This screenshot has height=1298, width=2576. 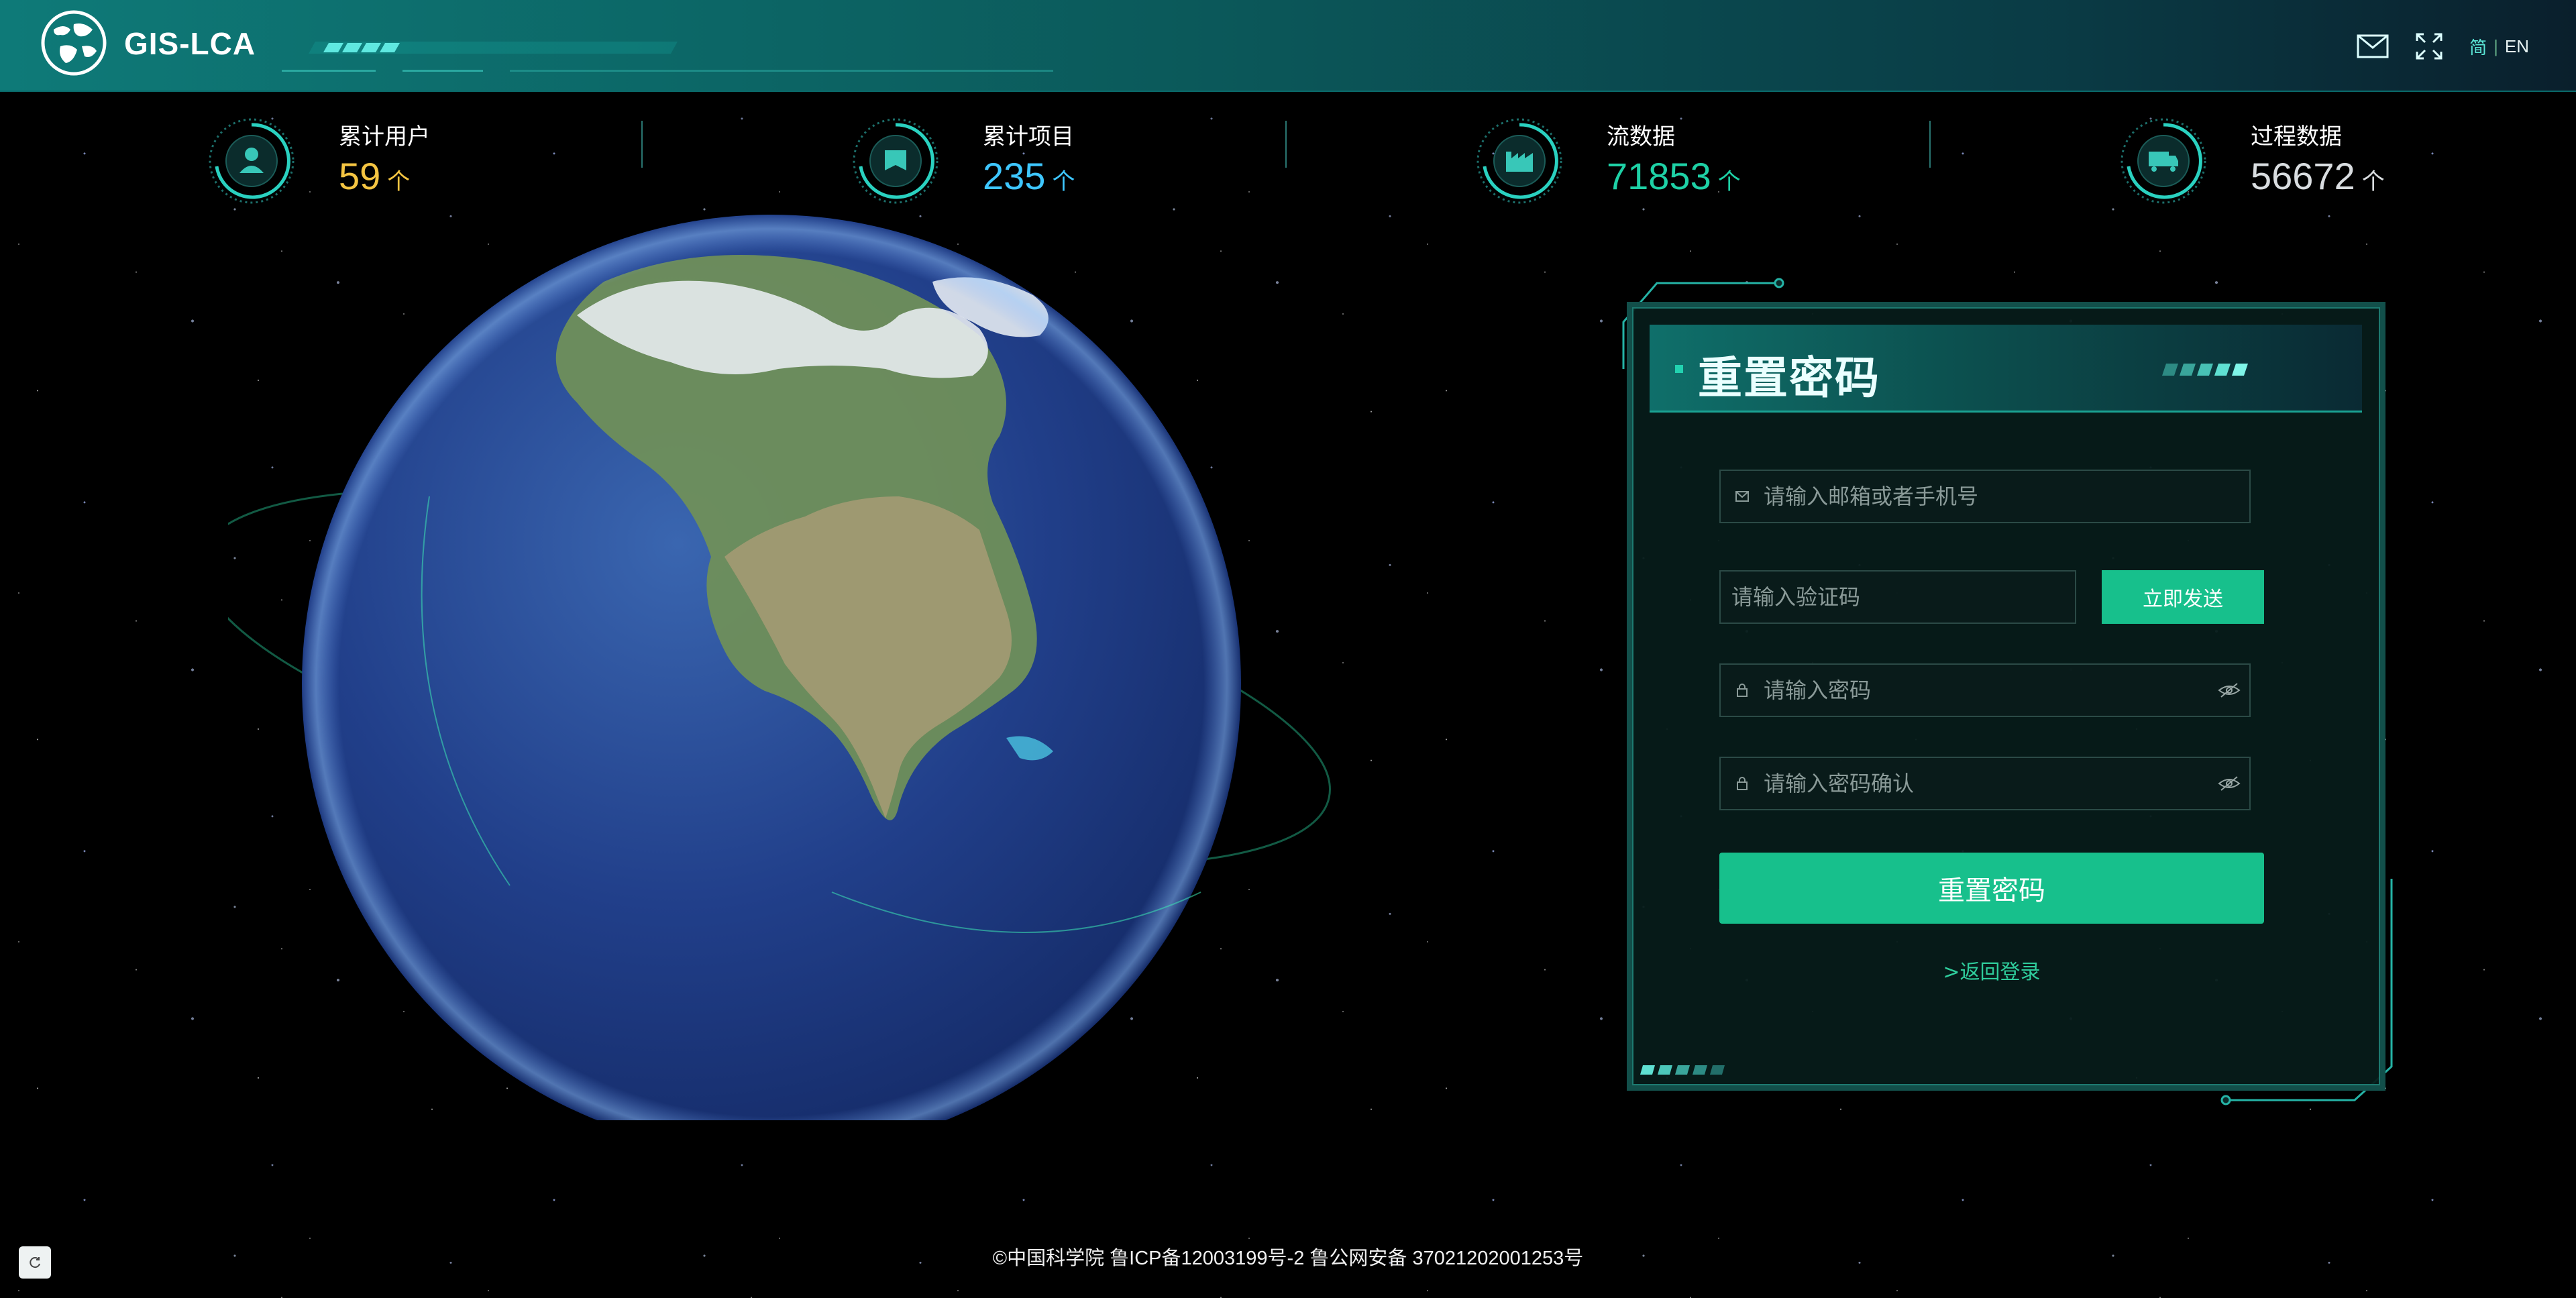 I want to click on confirm-password-field, so click(x=1985, y=783).